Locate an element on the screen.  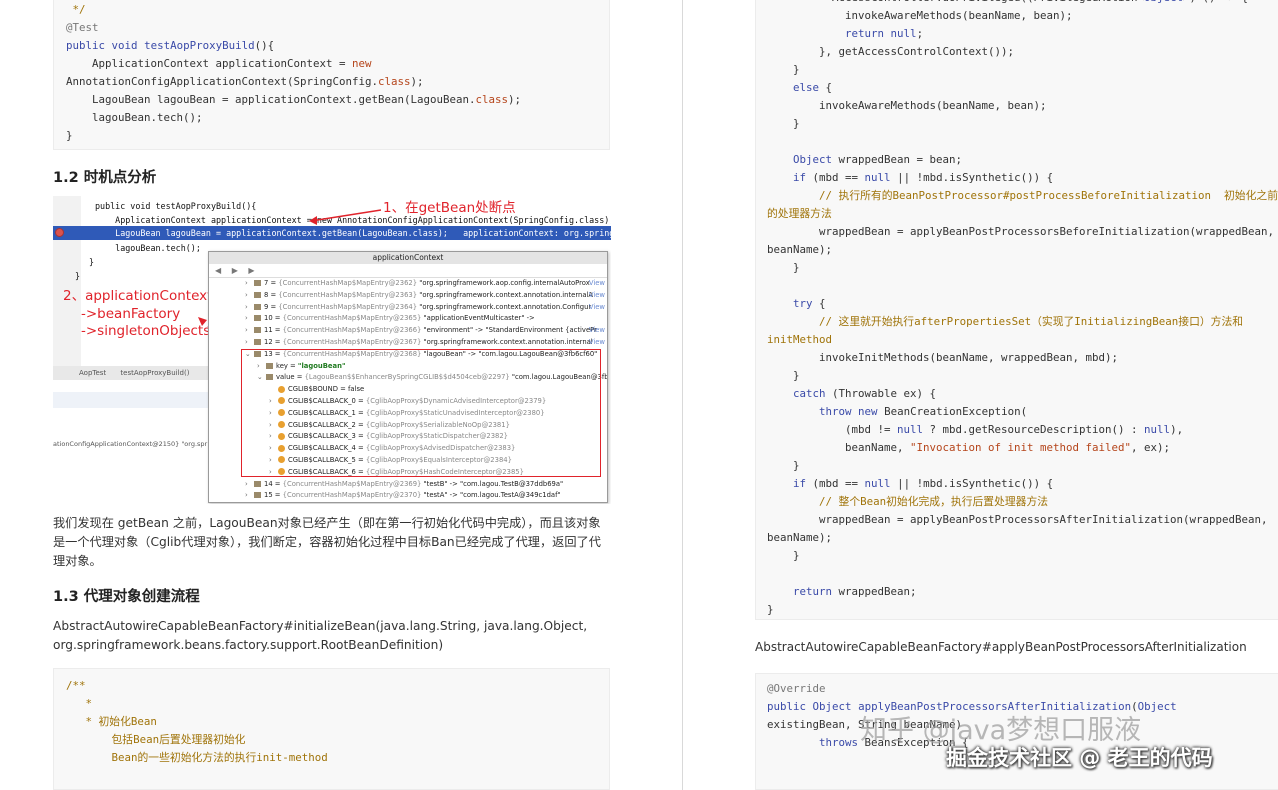
ide-tab-bar: AopTest testAopProxyBuild() is located at coordinates (133, 373).